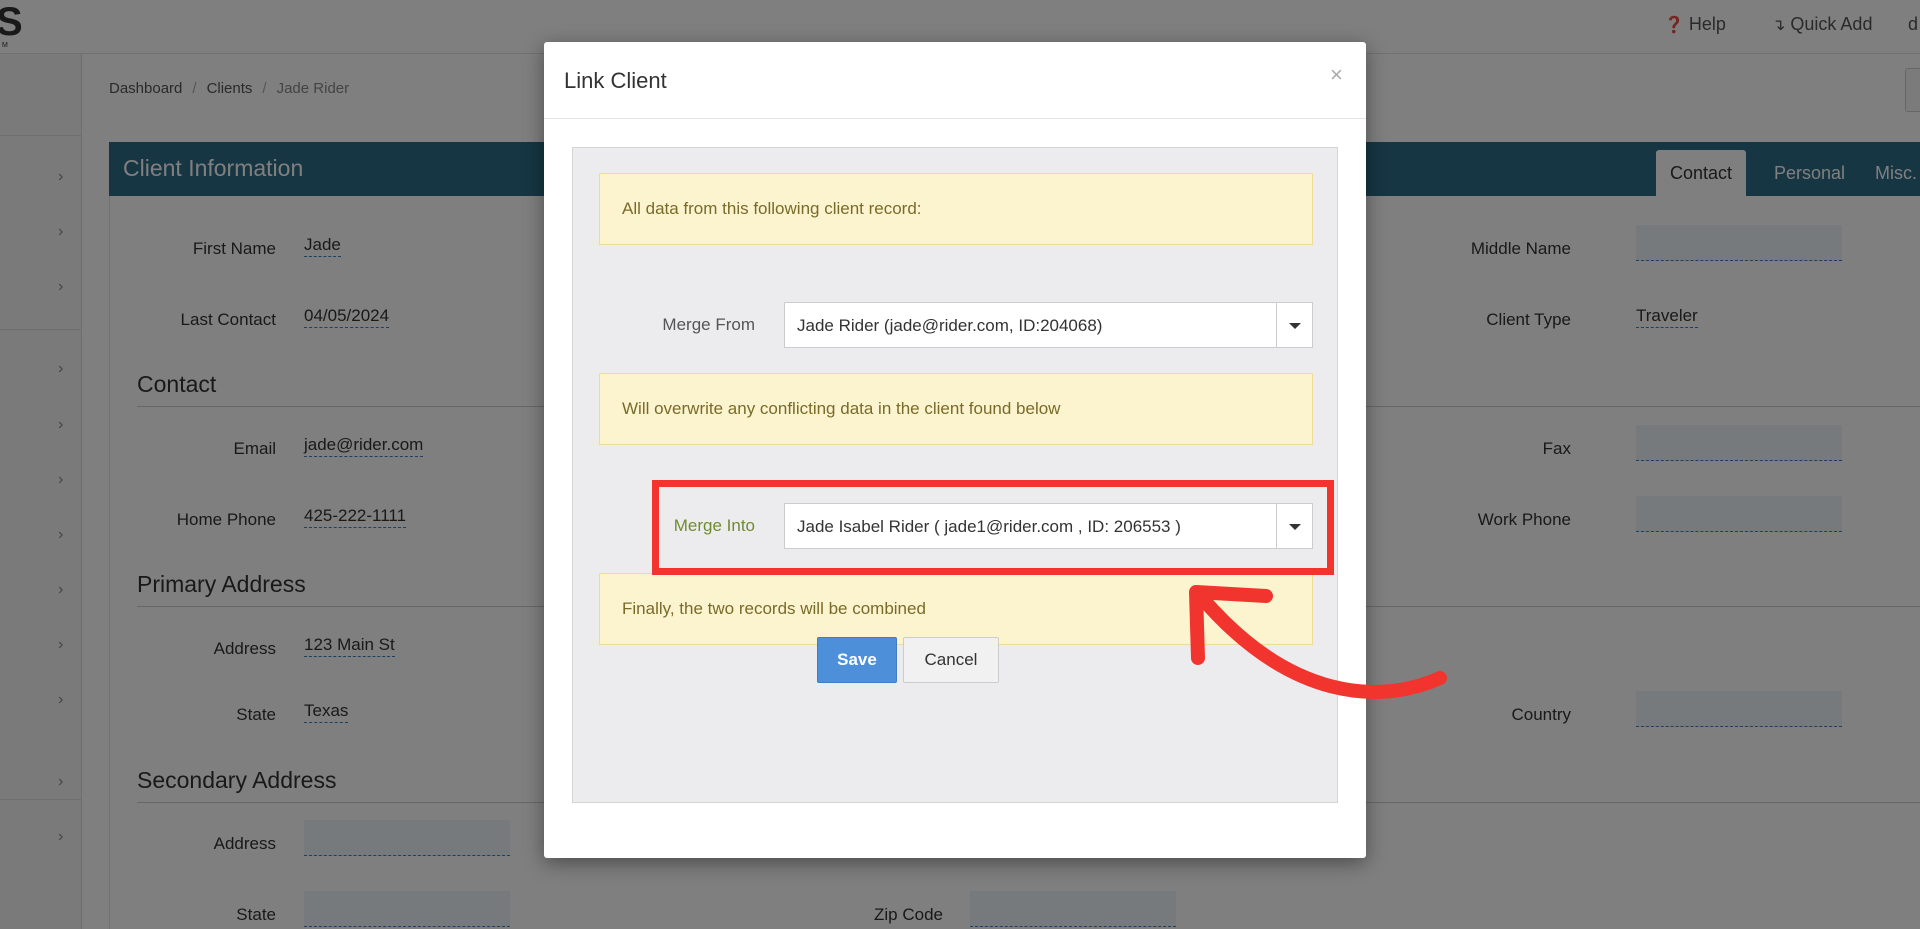  I want to click on merge-from-value: Jade Rider (jade@rider.com, ID:204068), so click(950, 325).